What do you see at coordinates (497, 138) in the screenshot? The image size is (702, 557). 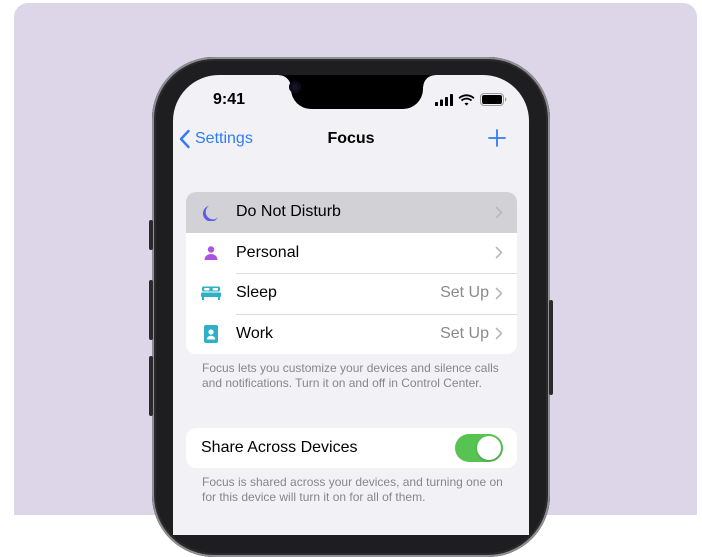 I see `add-focus-button` at bounding box center [497, 138].